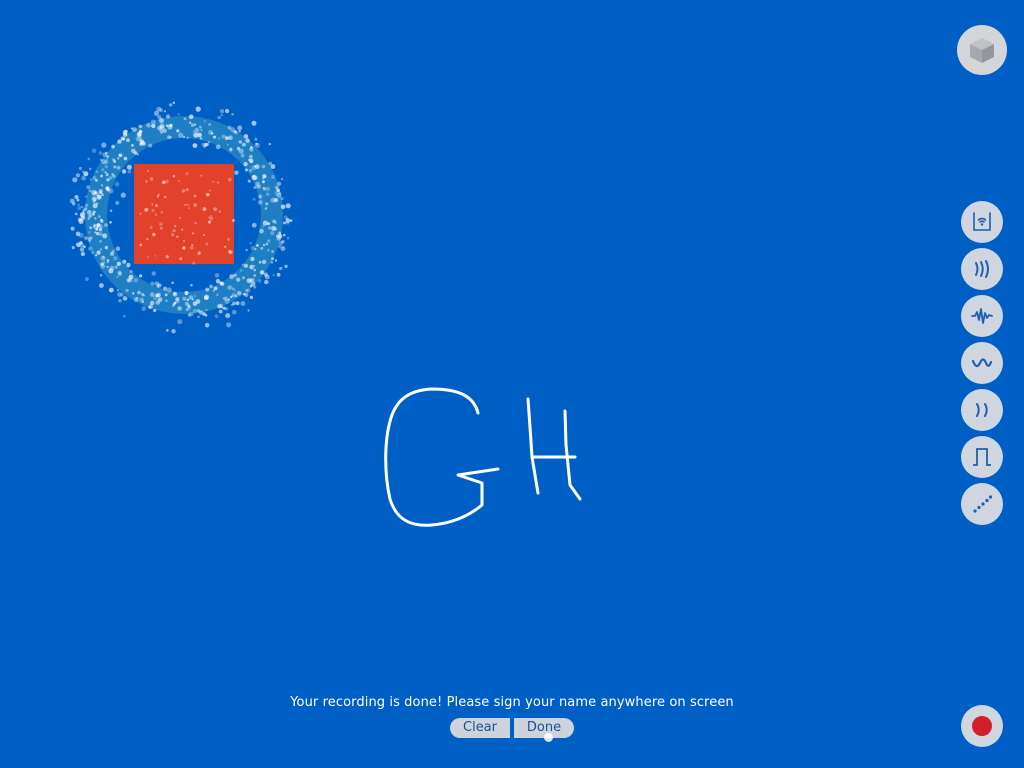 Image resolution: width=1024 pixels, height=768 pixels. Describe the element at coordinates (512, 728) in the screenshot. I see `signature-actions: Clear Done` at that location.